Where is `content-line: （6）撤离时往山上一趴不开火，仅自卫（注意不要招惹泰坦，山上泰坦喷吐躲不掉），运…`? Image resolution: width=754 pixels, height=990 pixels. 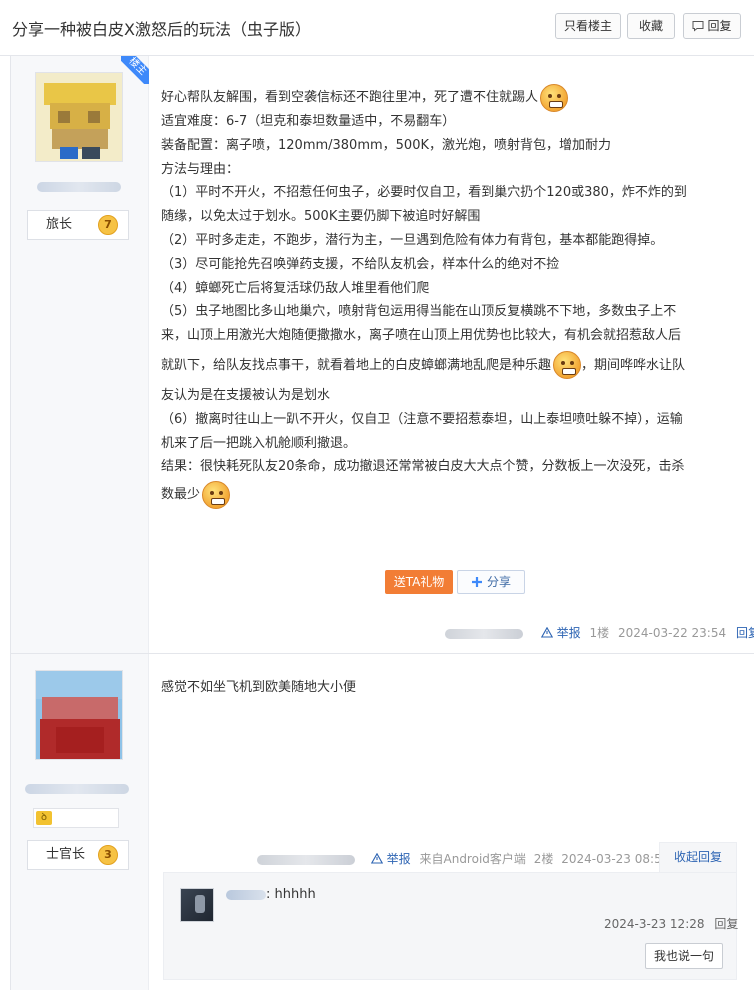
content-line: （6）撤离时往山上一趴不开火，仅自卫（注意不要招惹泰坦，山上泰坦喷吐躲不掉），运… is located at coordinates (422, 419).